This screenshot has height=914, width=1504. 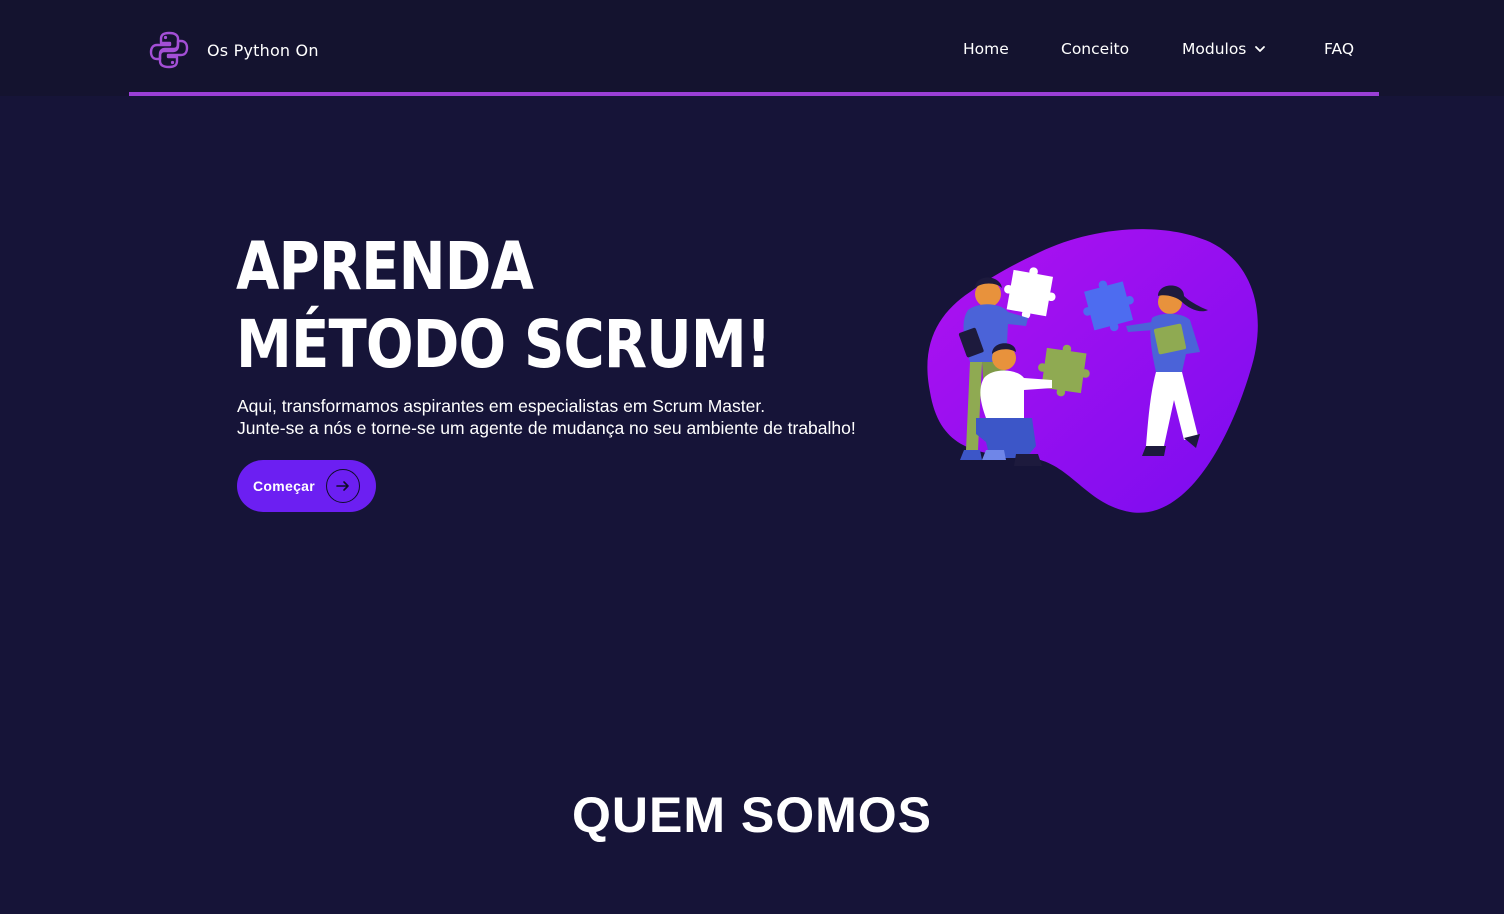 I want to click on hero-title-line-1: APRENDA, so click(x=385, y=266).